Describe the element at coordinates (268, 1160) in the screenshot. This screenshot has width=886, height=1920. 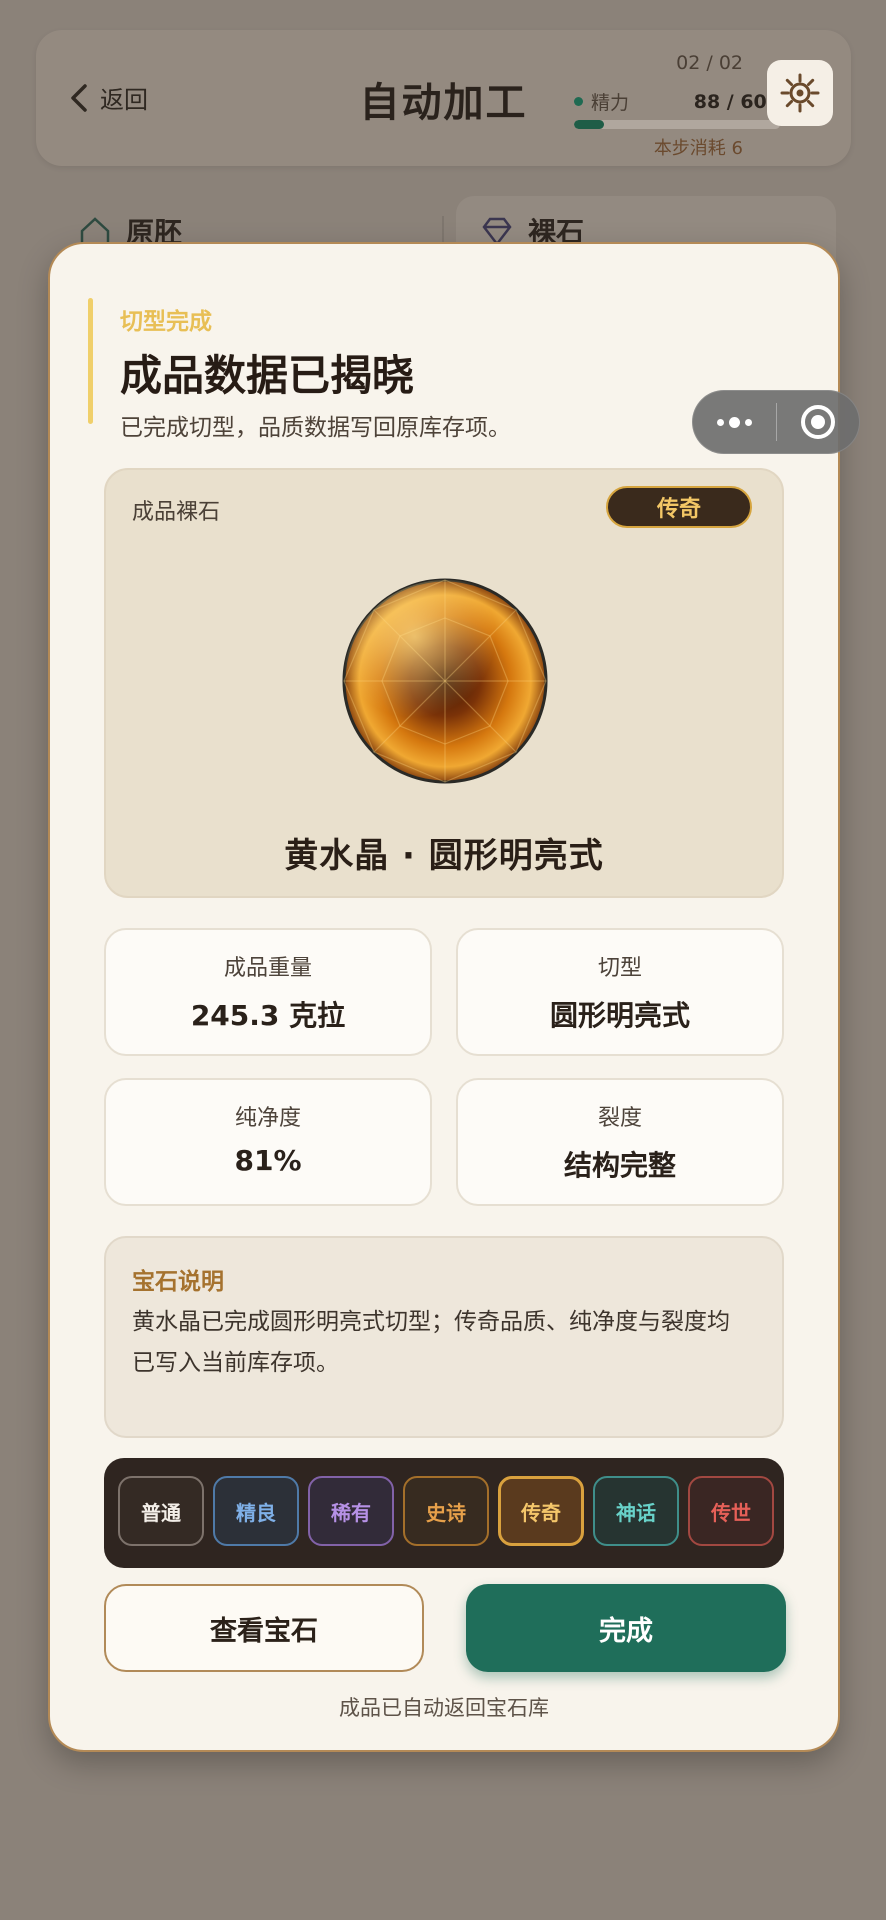
I see `stat-value: 81%` at that location.